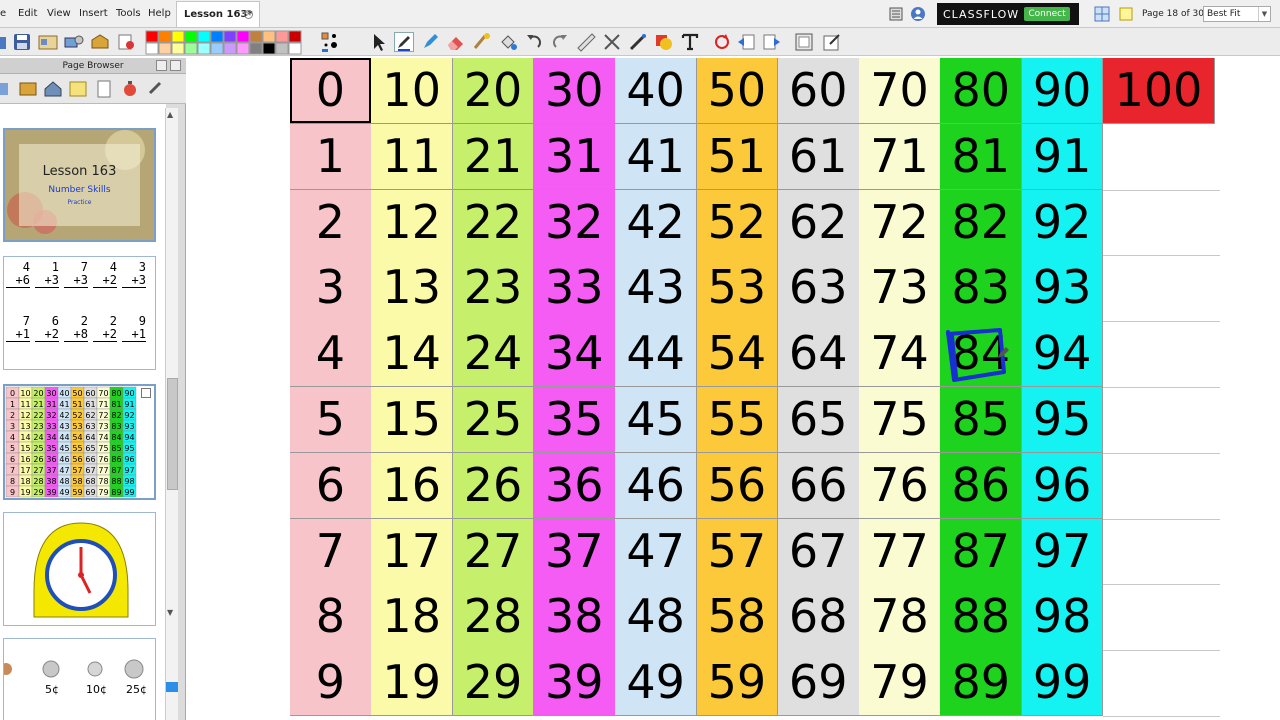  Describe the element at coordinates (818, 683) in the screenshot. I see `chart-cell-69: 69` at that location.